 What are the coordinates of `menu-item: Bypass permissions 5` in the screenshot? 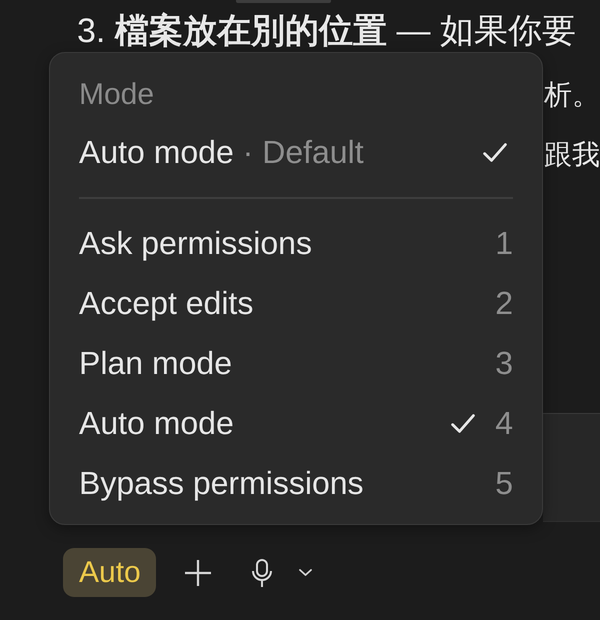 It's located at (296, 483).